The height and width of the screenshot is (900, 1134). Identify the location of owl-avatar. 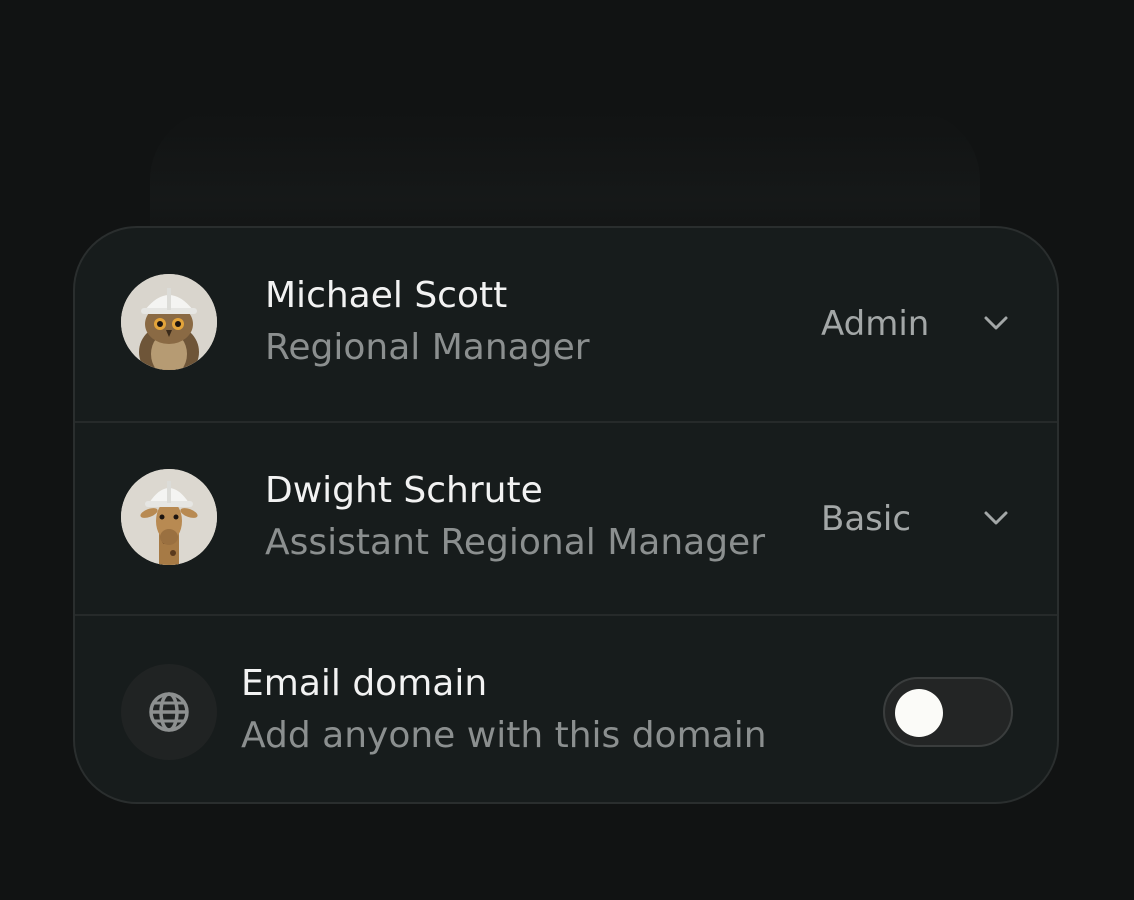
(169, 322).